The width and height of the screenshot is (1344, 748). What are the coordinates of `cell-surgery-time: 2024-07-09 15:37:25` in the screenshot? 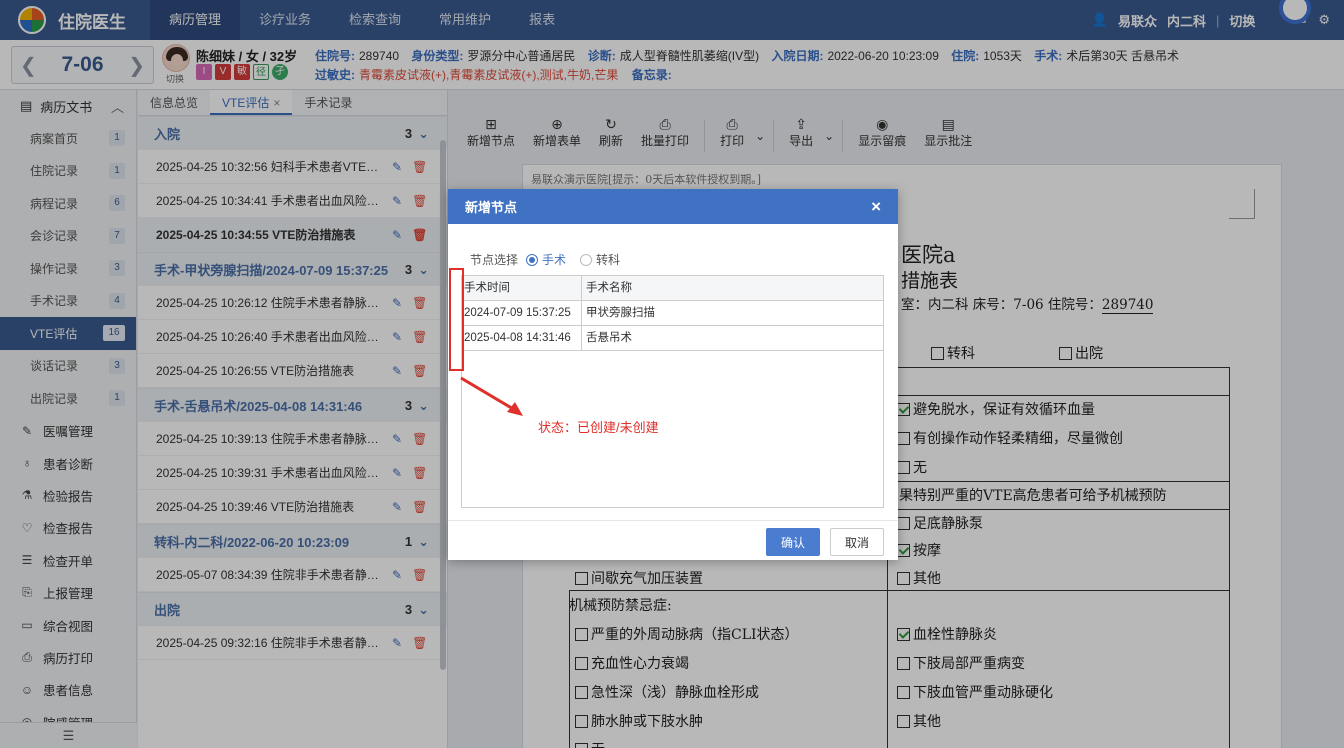 It's located at (522, 313).